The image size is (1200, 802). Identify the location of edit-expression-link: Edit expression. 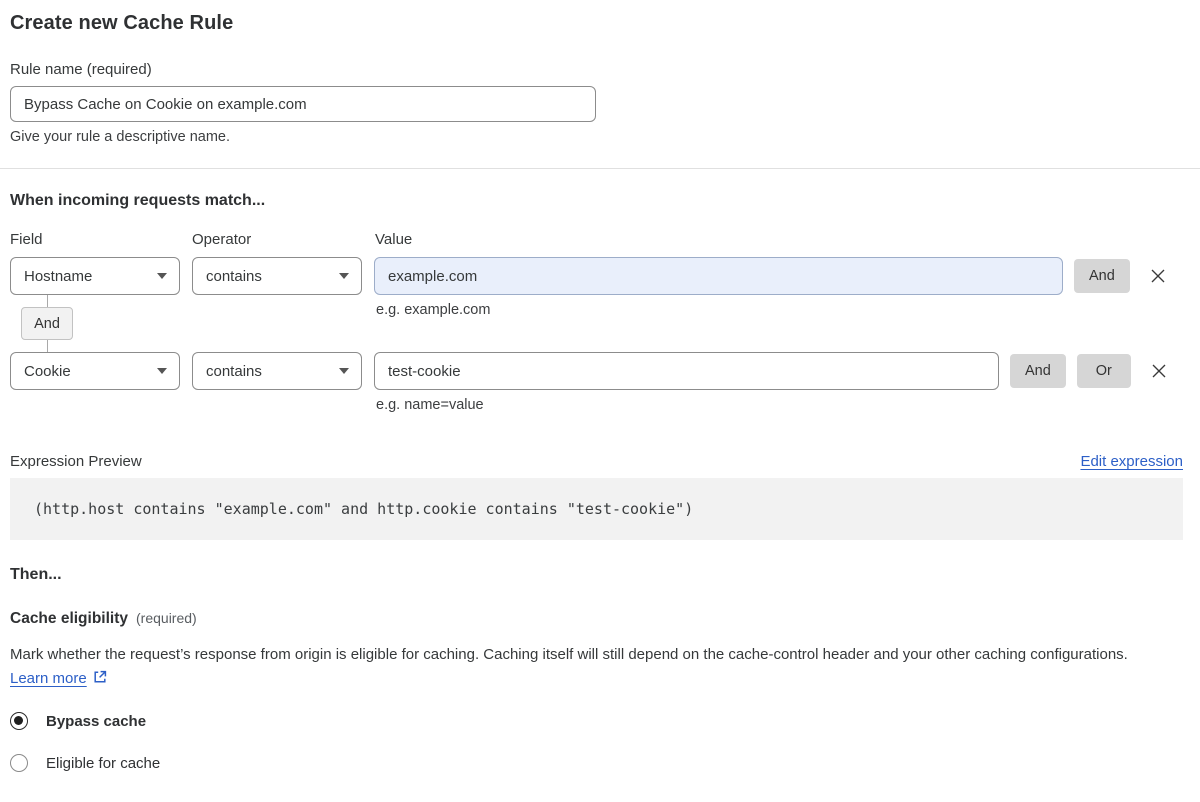
(1131, 461).